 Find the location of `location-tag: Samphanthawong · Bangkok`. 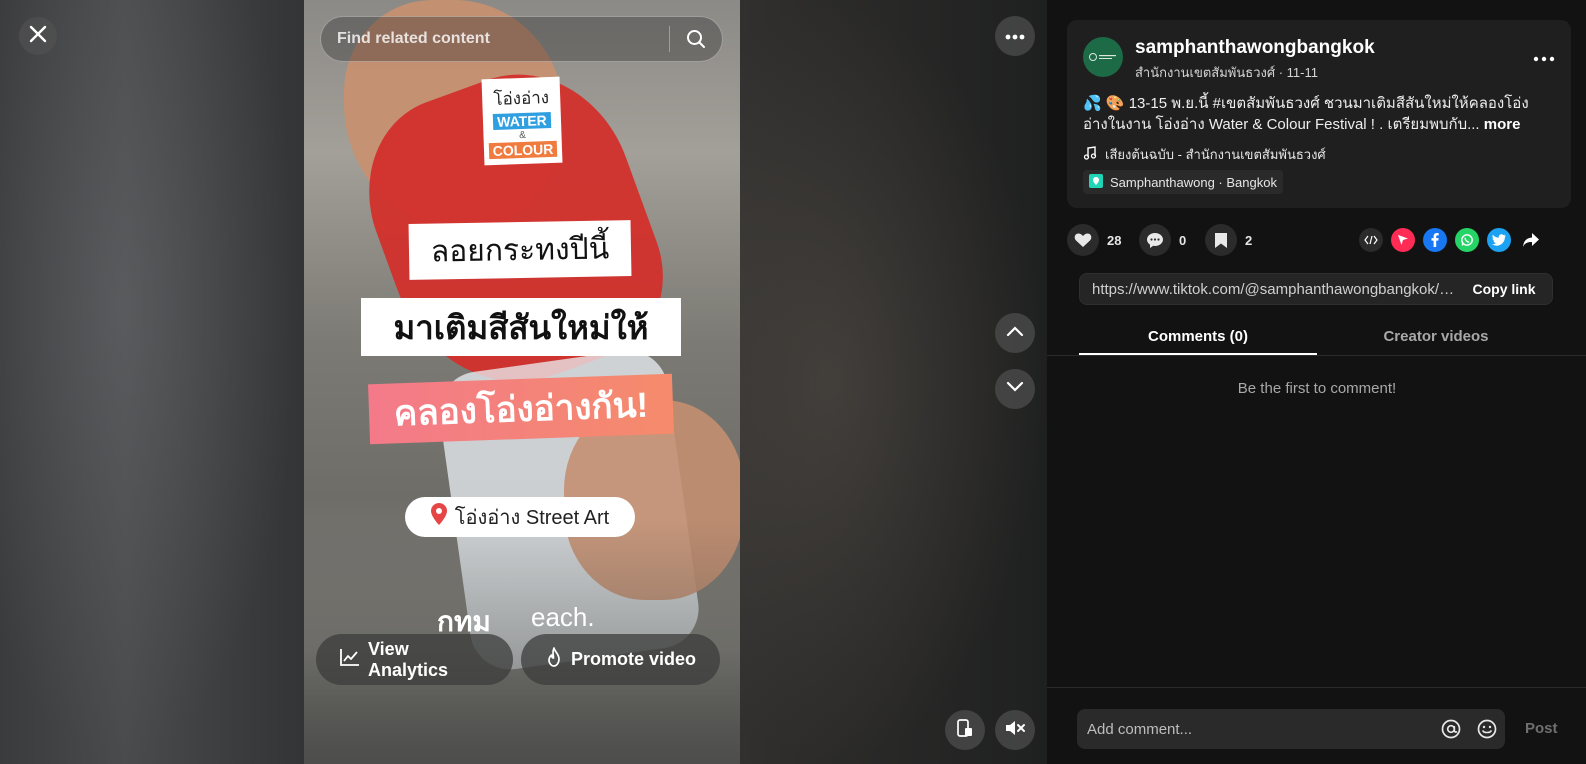

location-tag: Samphanthawong · Bangkok is located at coordinates (1183, 182).